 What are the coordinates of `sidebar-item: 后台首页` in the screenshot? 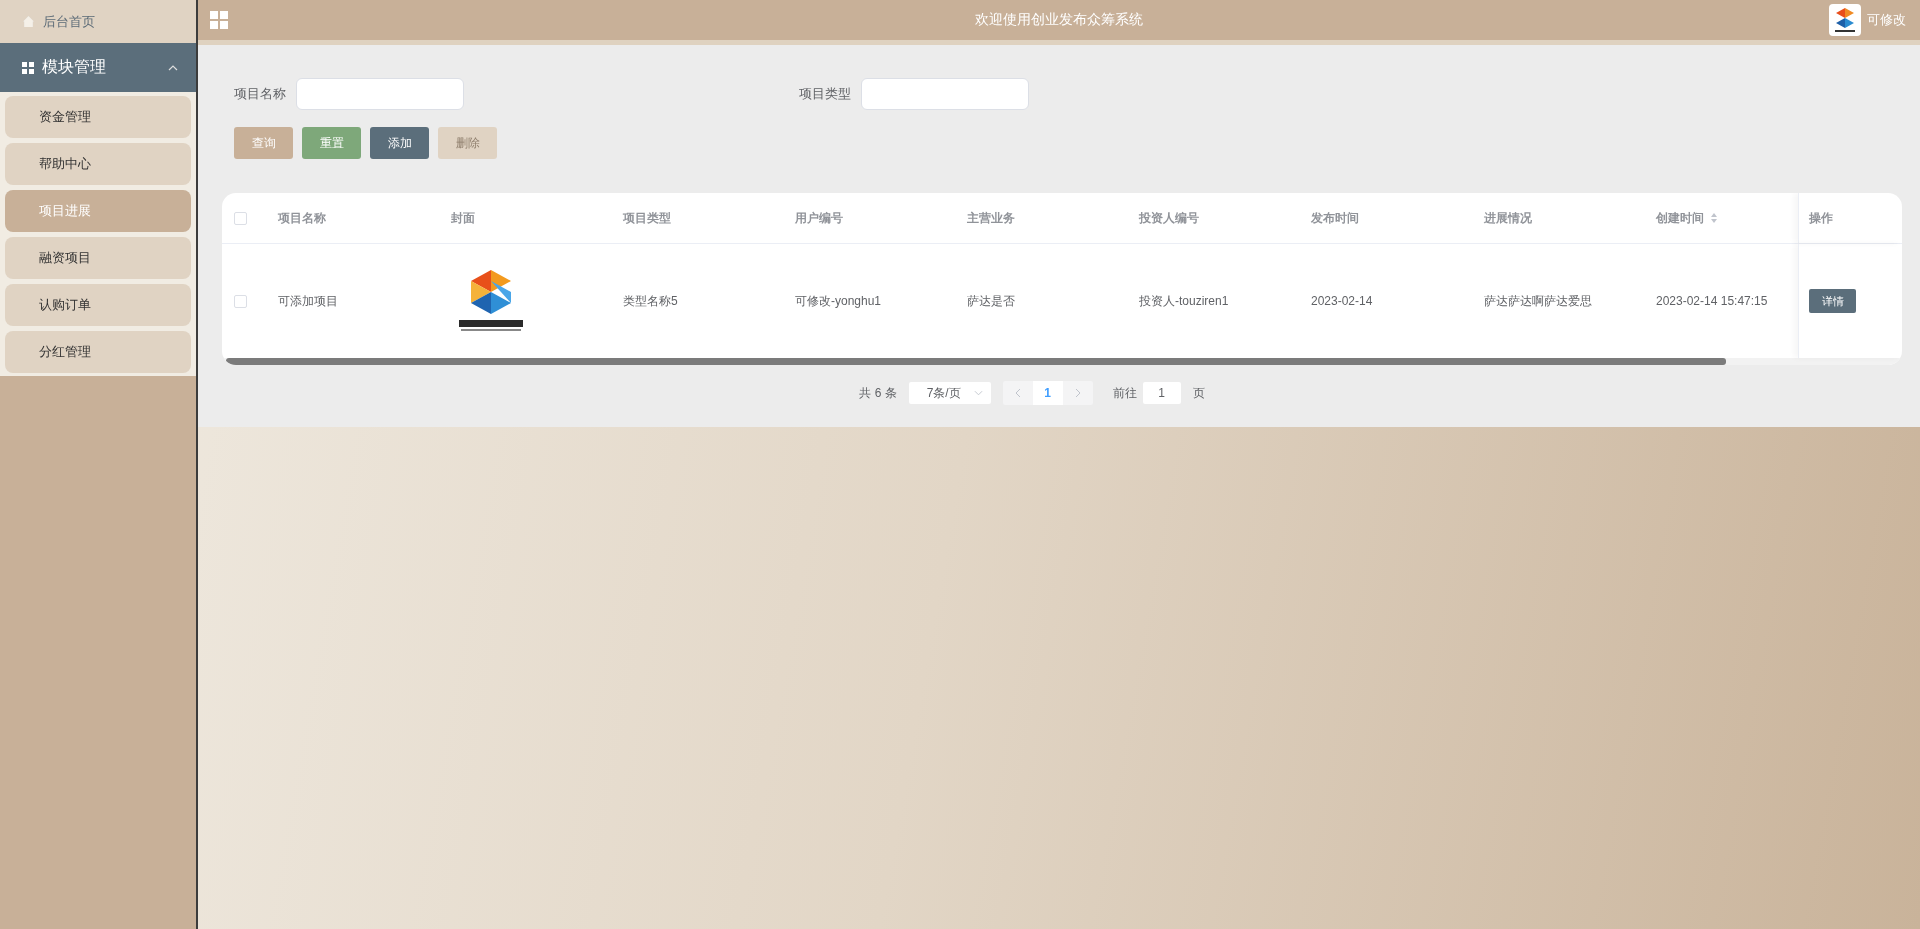 It's located at (98, 21).